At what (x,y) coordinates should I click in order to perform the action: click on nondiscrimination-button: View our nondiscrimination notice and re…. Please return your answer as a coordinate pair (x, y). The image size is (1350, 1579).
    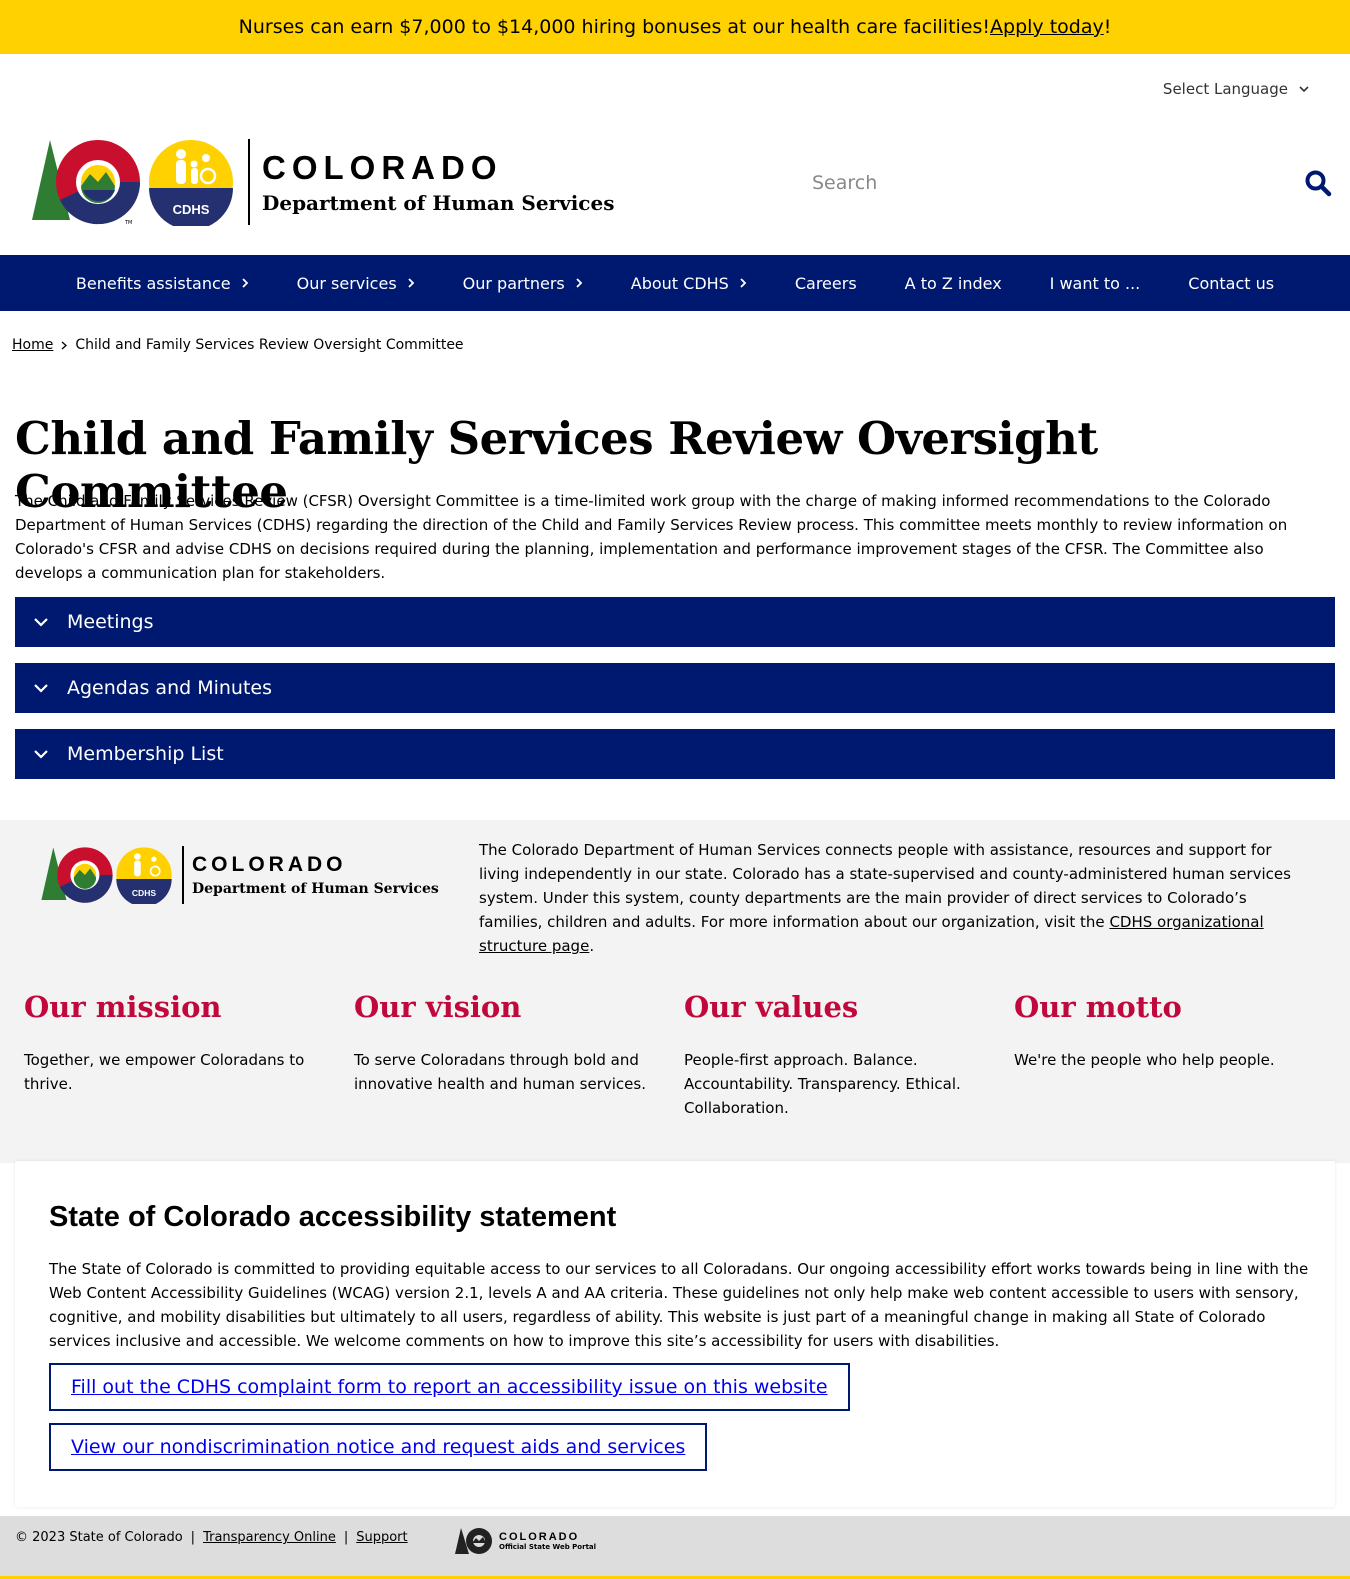
    Looking at the image, I should click on (378, 1447).